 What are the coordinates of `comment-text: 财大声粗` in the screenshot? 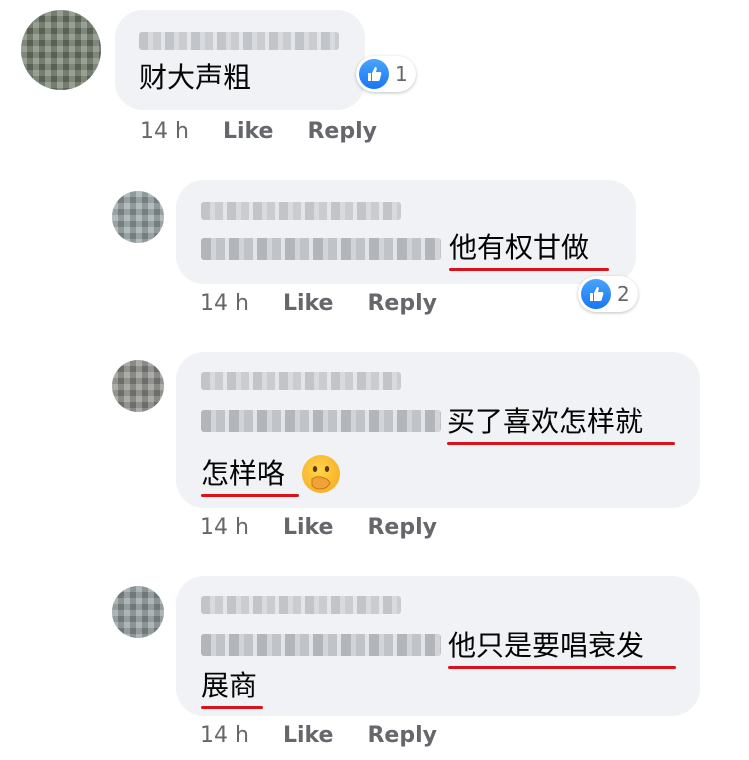 It's located at (195, 77).